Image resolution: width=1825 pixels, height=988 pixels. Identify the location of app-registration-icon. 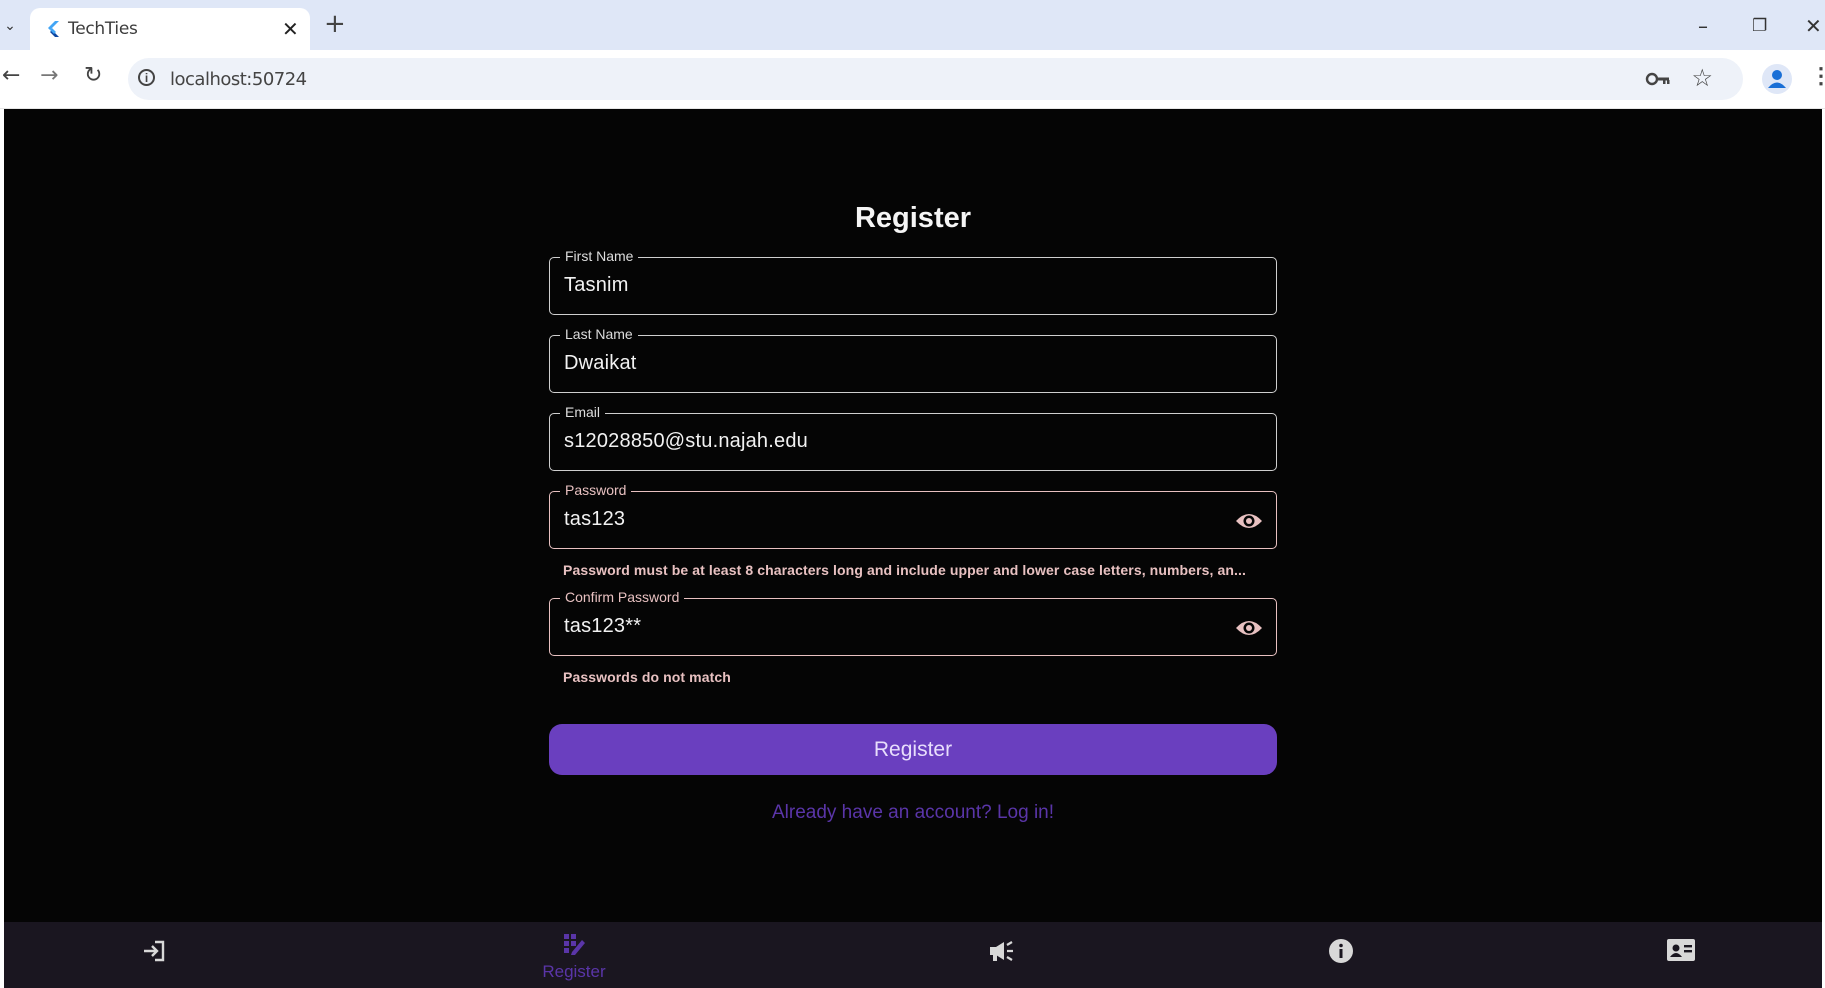
(574, 944).